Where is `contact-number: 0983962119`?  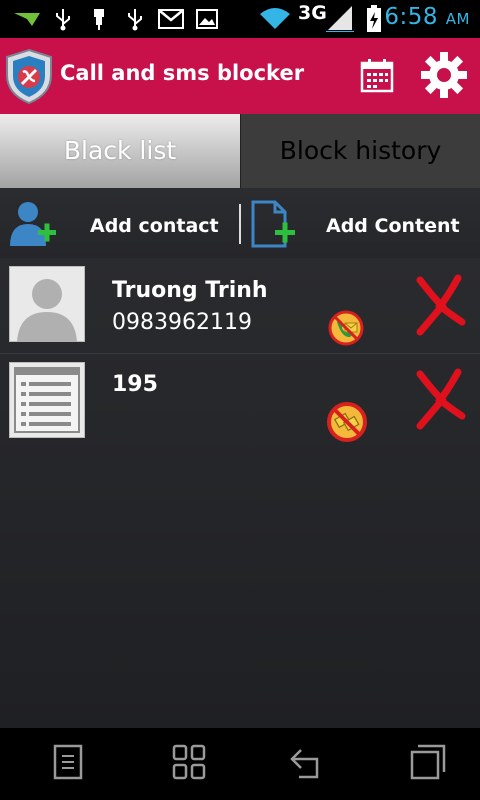 contact-number: 0983962119 is located at coordinates (182, 322).